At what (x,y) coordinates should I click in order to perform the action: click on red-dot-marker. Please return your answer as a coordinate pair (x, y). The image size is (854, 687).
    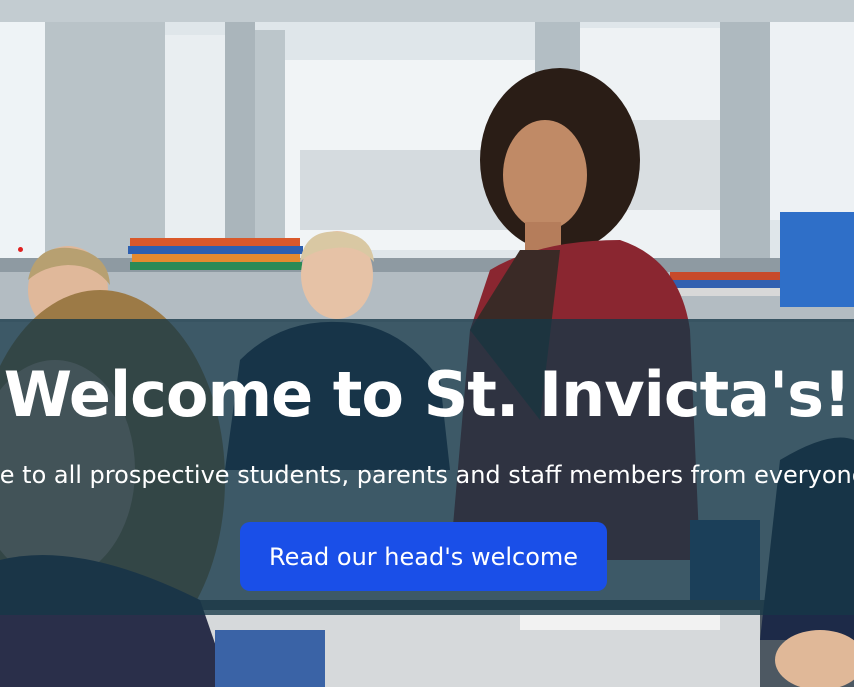
    Looking at the image, I should click on (20, 249).